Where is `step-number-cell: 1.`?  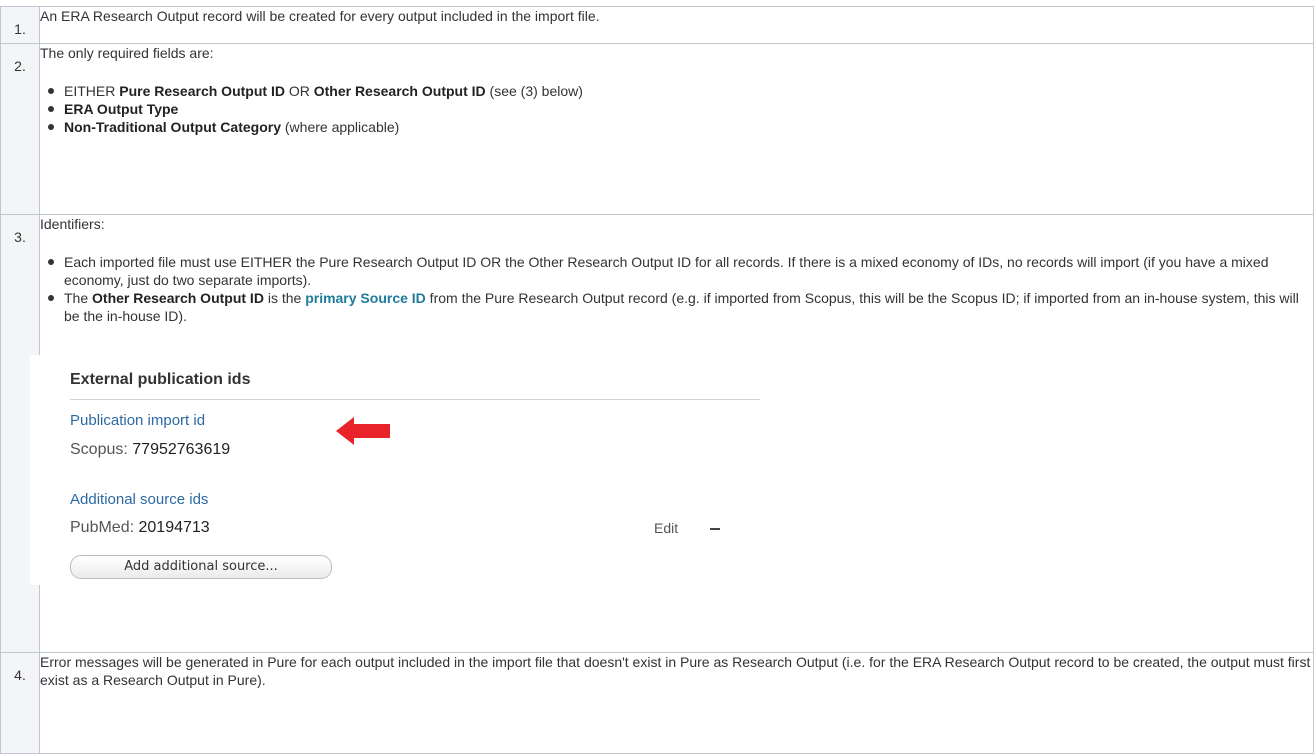 step-number-cell: 1. is located at coordinates (20, 25).